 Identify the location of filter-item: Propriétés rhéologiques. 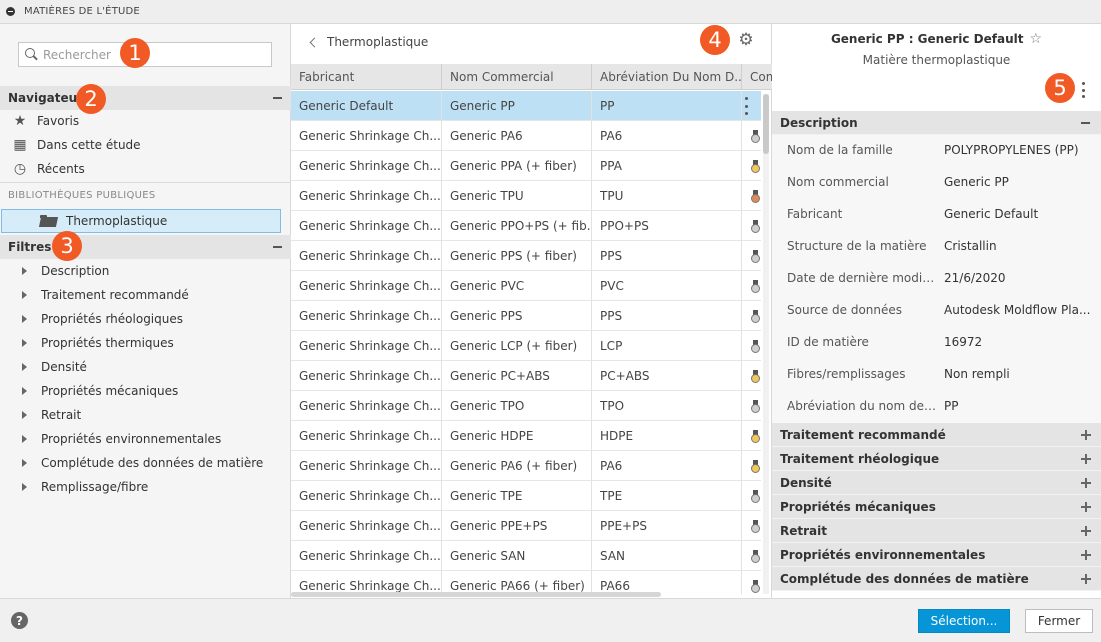
(102, 319).